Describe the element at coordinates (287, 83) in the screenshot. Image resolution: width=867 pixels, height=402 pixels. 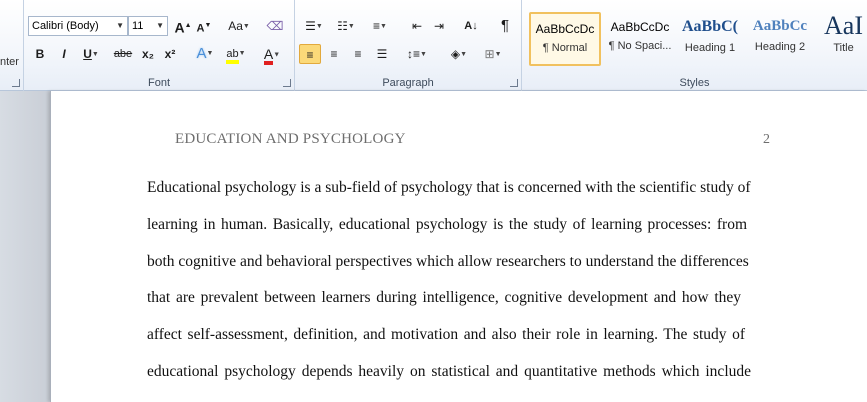
I see `font-dialog-launcher-icon` at that location.